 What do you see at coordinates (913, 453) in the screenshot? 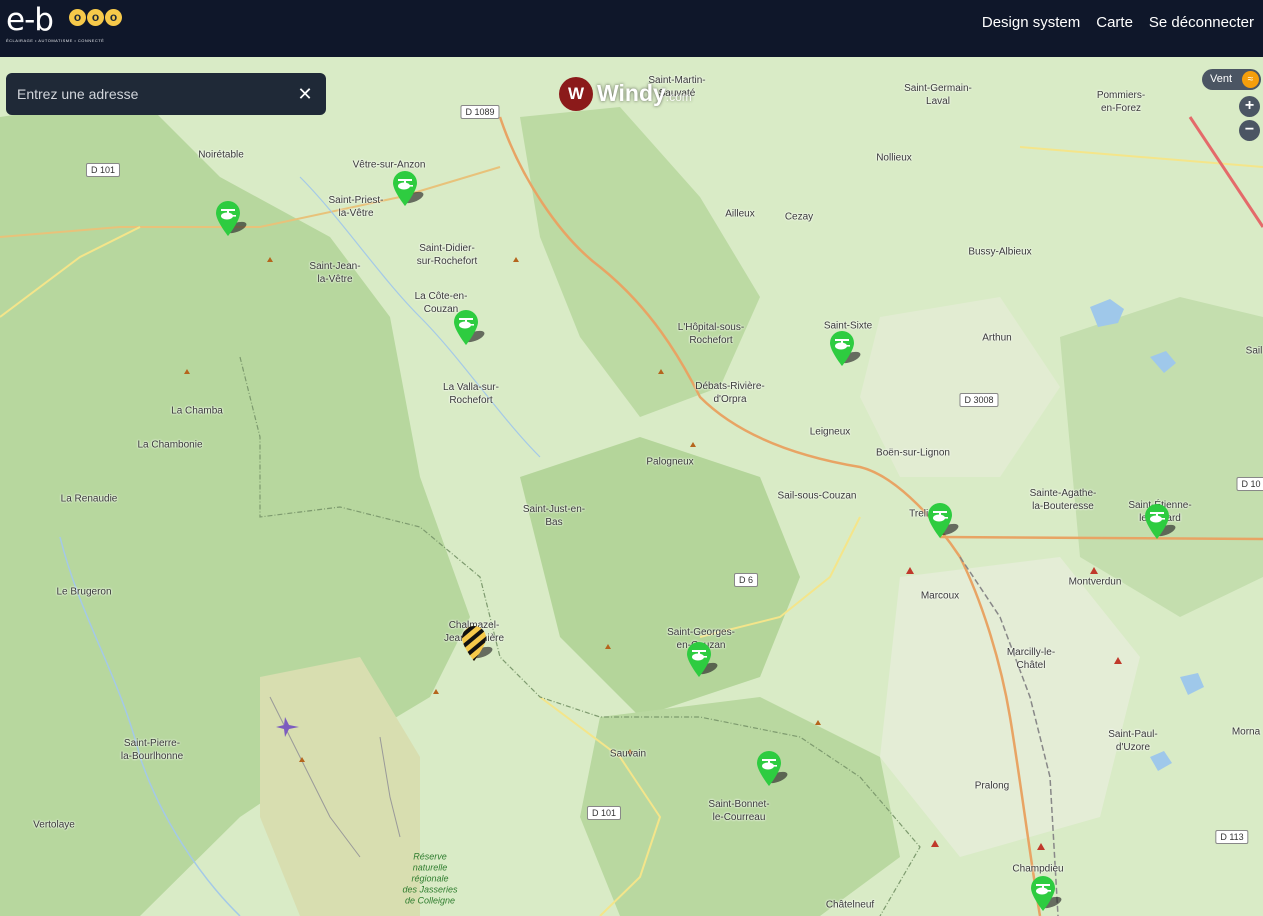
I see `place-label: Boën-sur-Lignon` at bounding box center [913, 453].